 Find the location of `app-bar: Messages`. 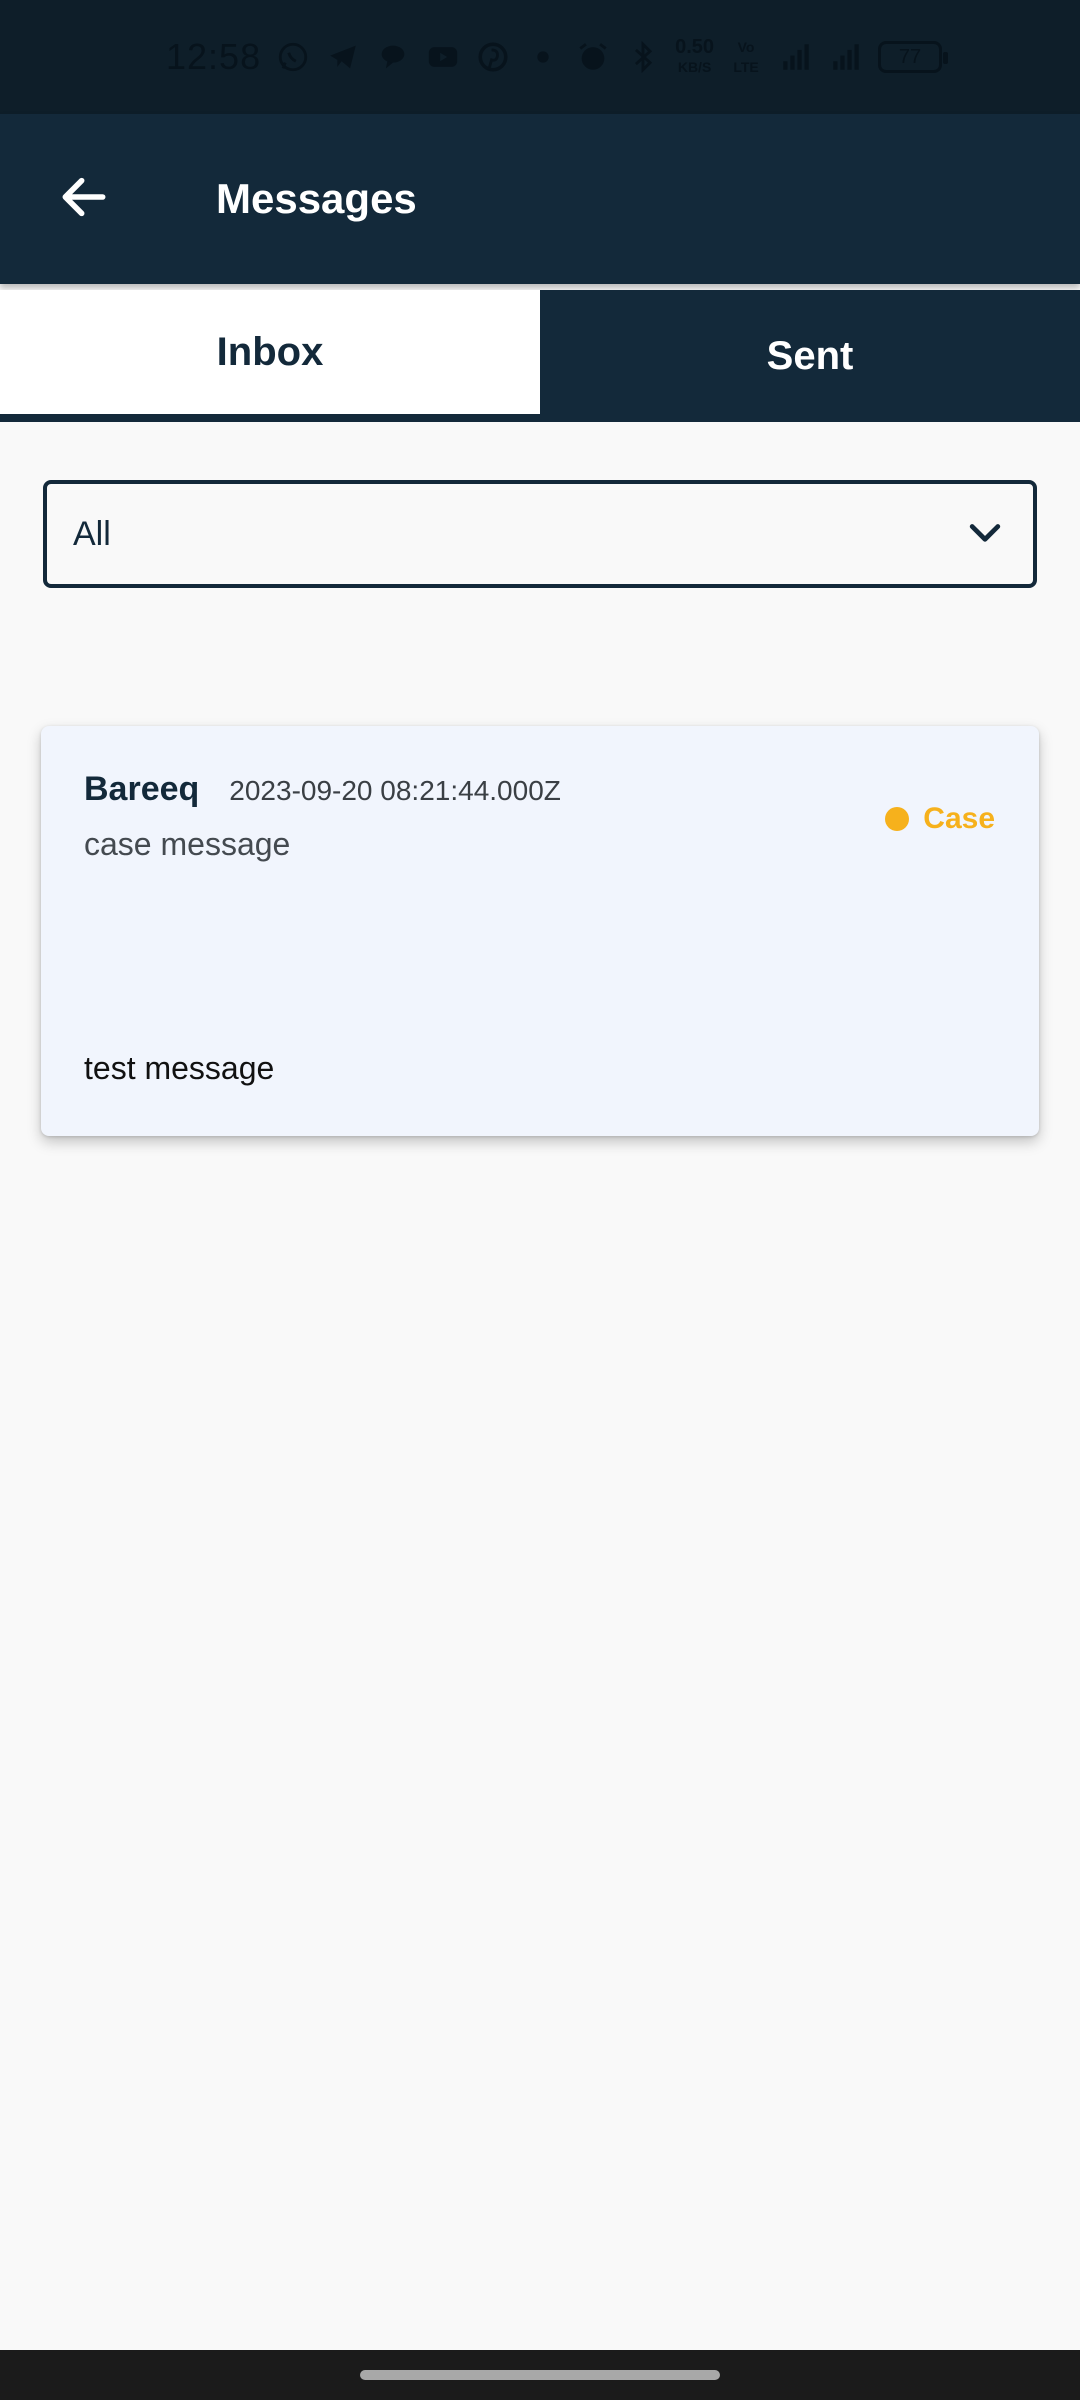

app-bar: Messages is located at coordinates (540, 199).